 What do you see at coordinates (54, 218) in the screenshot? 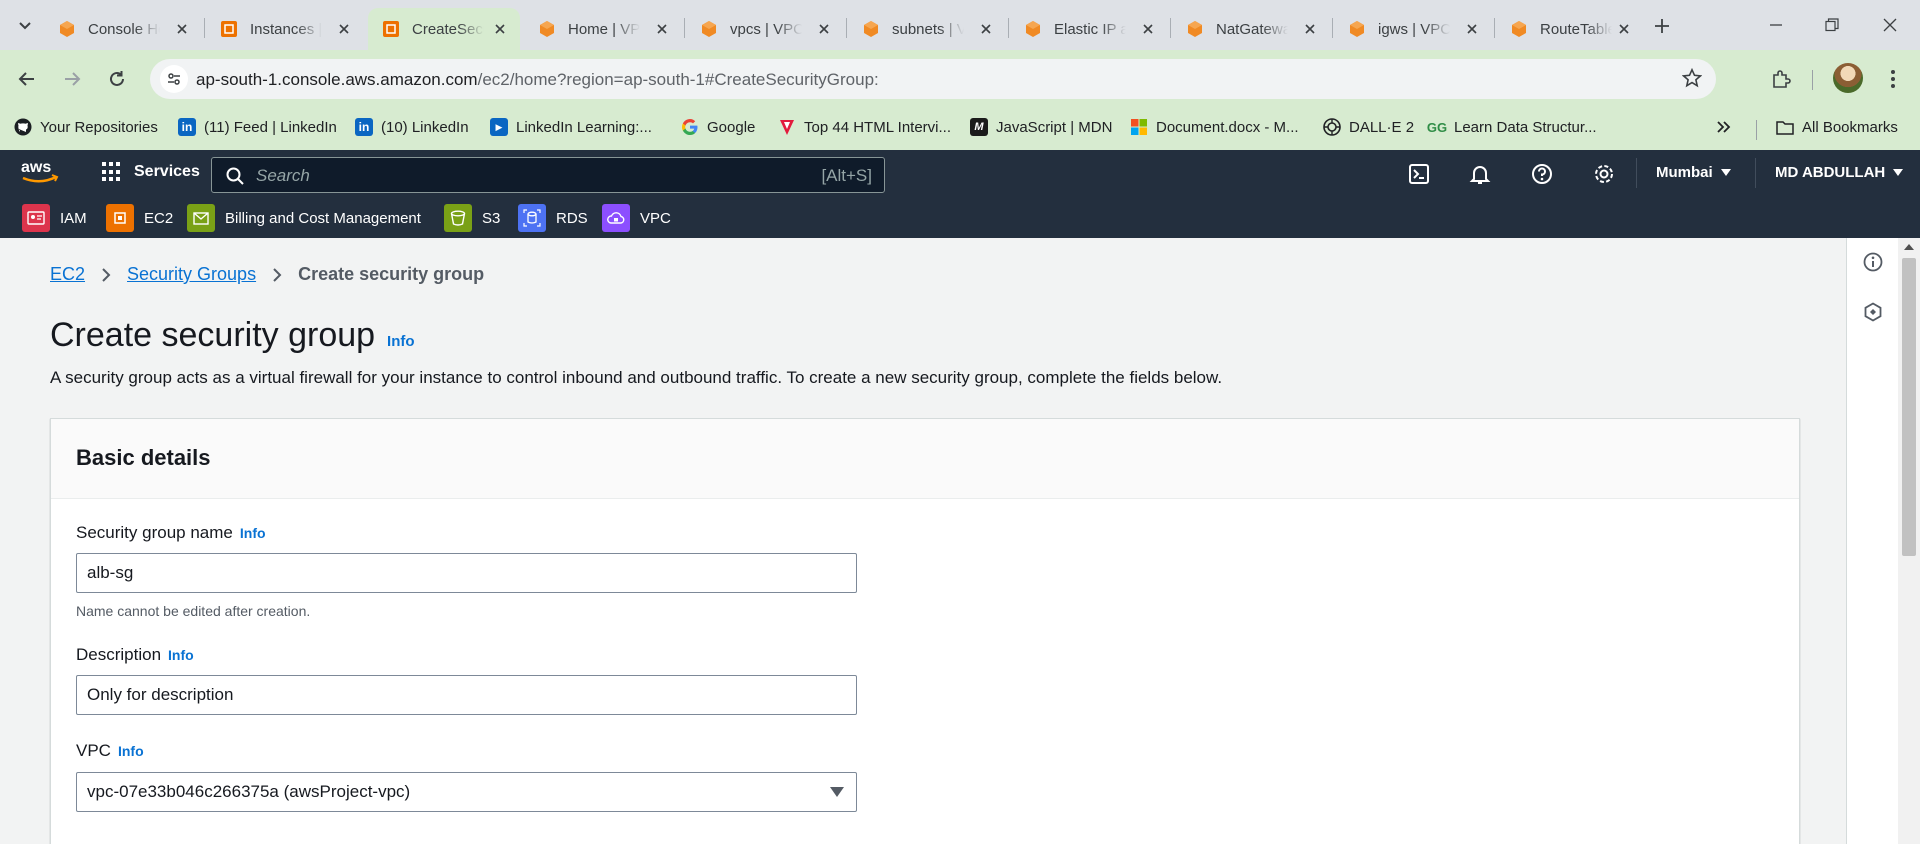
I see `favorite-iam: IAM` at bounding box center [54, 218].